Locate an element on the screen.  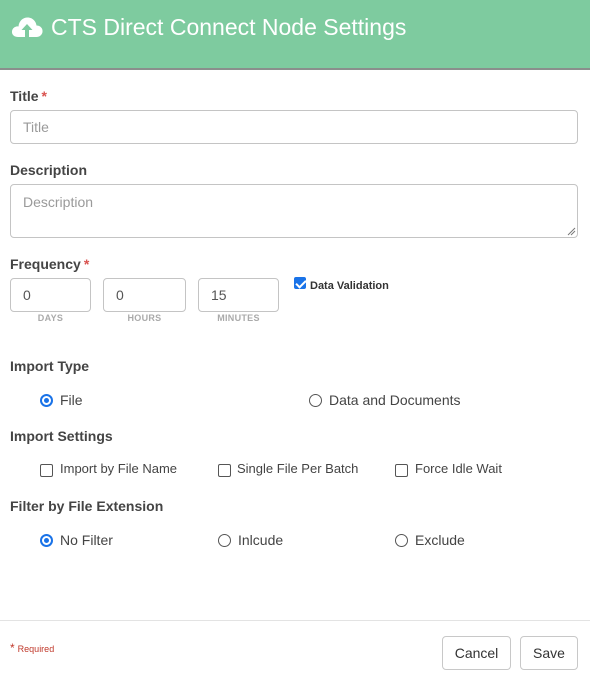
title-input is located at coordinates (294, 127).